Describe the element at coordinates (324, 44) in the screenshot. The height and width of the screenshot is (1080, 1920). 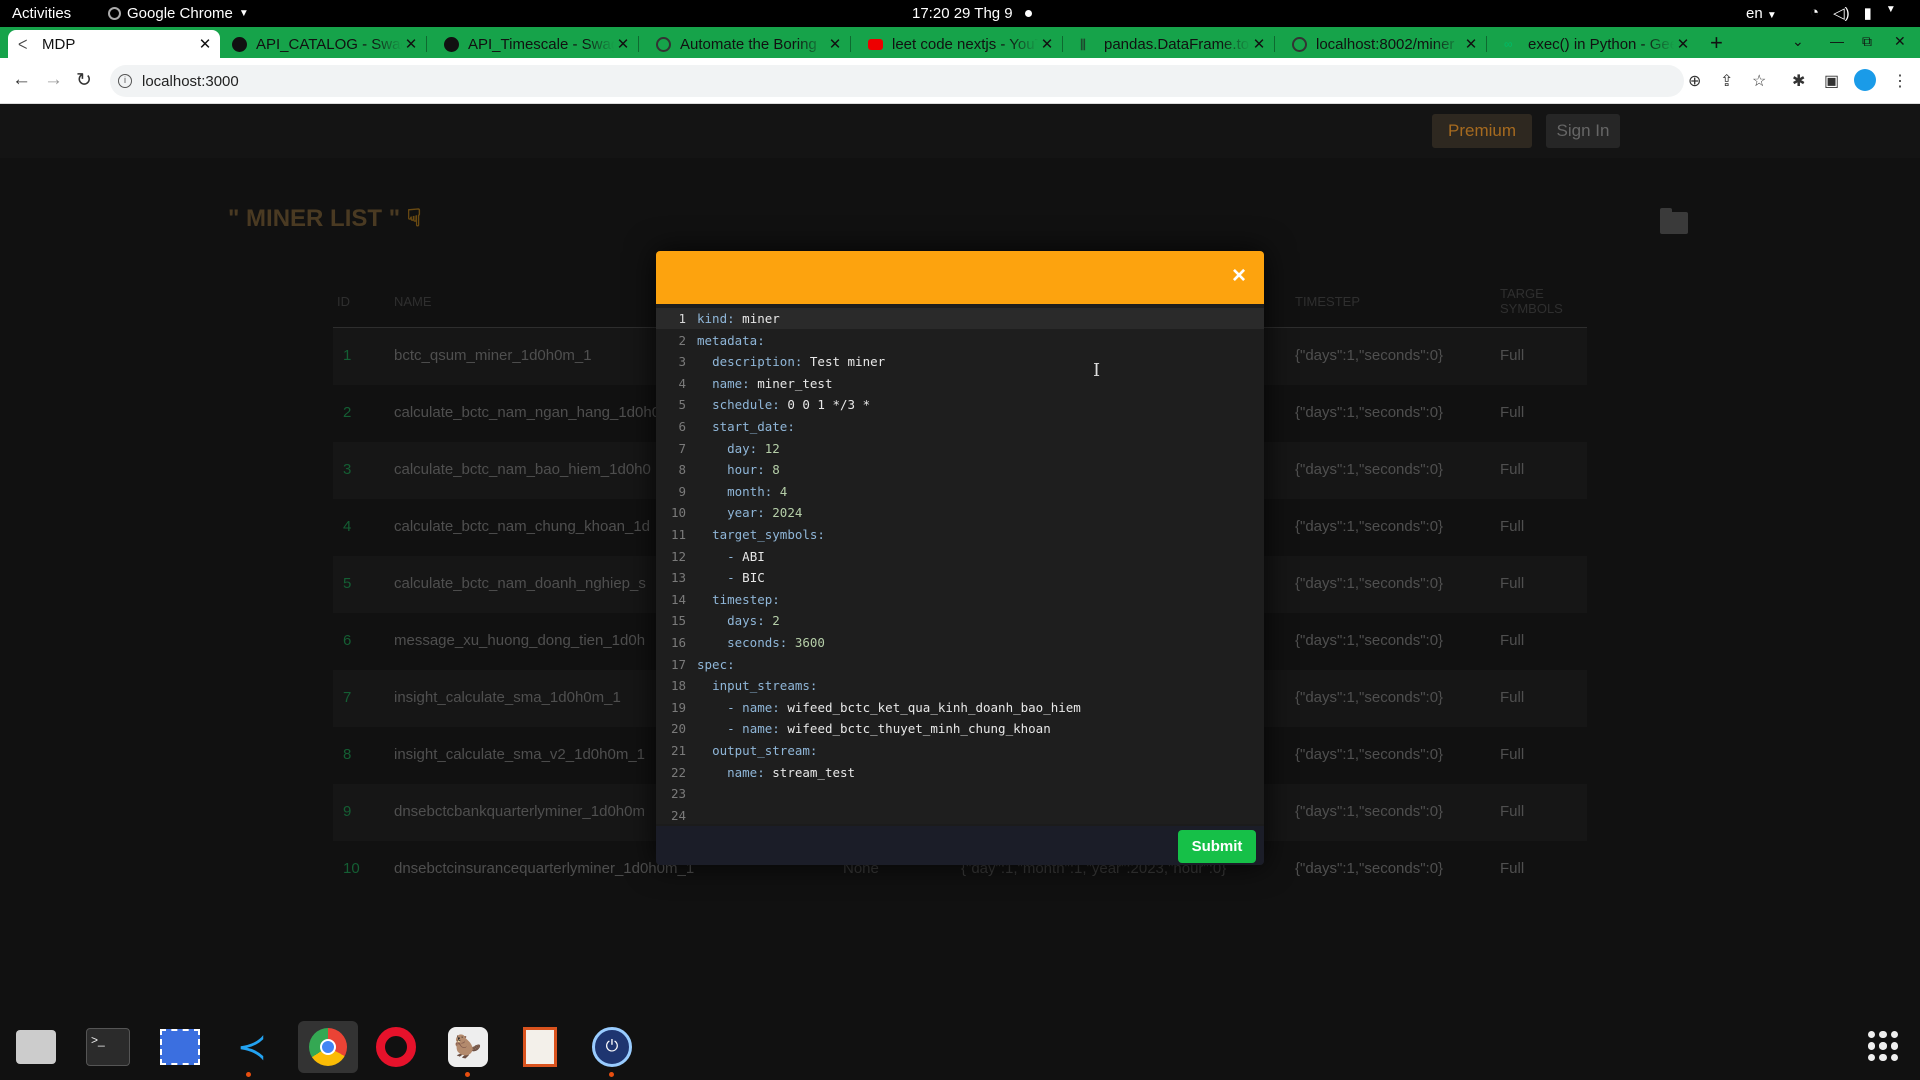
I see `tab-api-catalog: API_CATALOG - Swagger ✕` at that location.